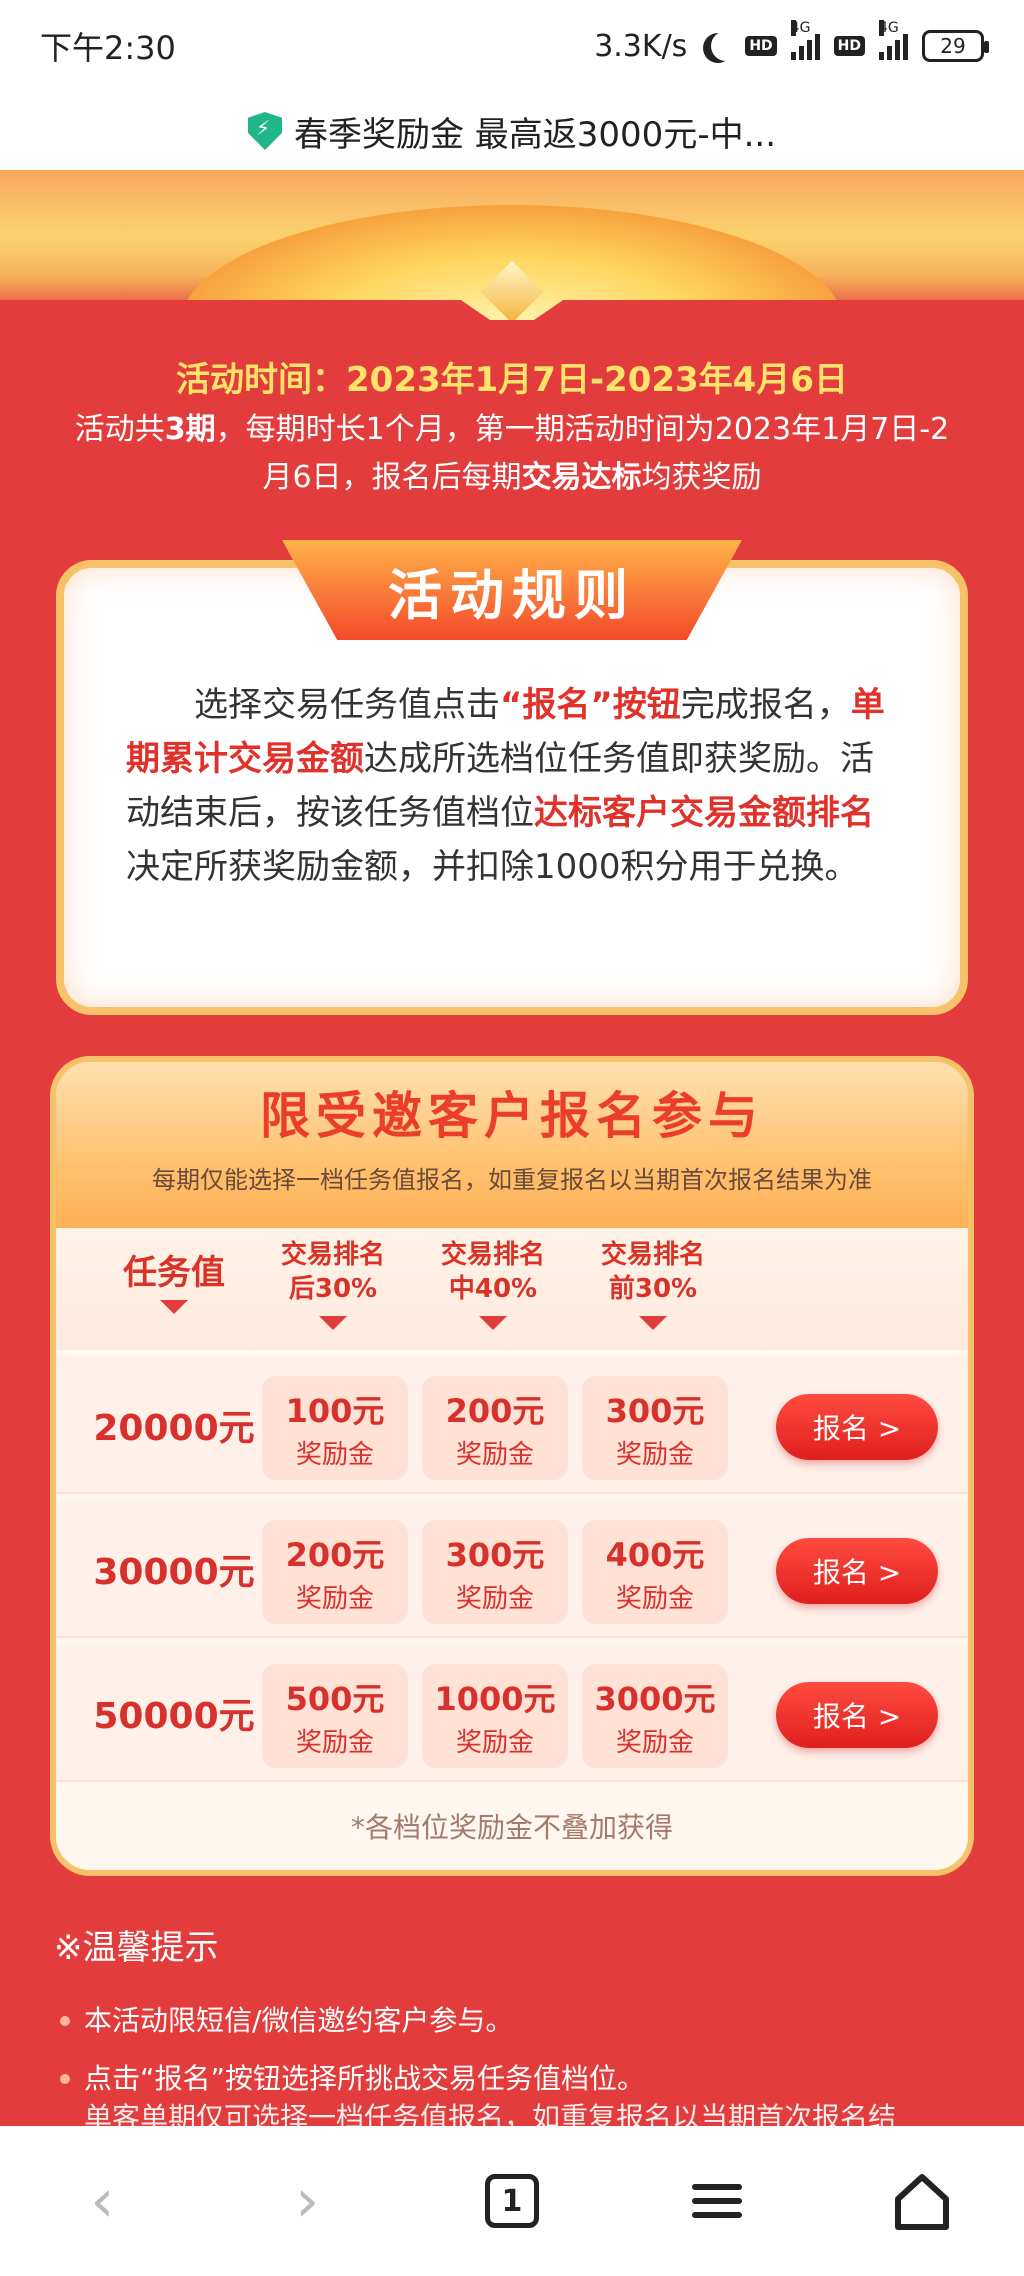 The width and height of the screenshot is (1024, 2276). I want to click on col-rank-top-header: 交易排名 前30%, so click(653, 1284).